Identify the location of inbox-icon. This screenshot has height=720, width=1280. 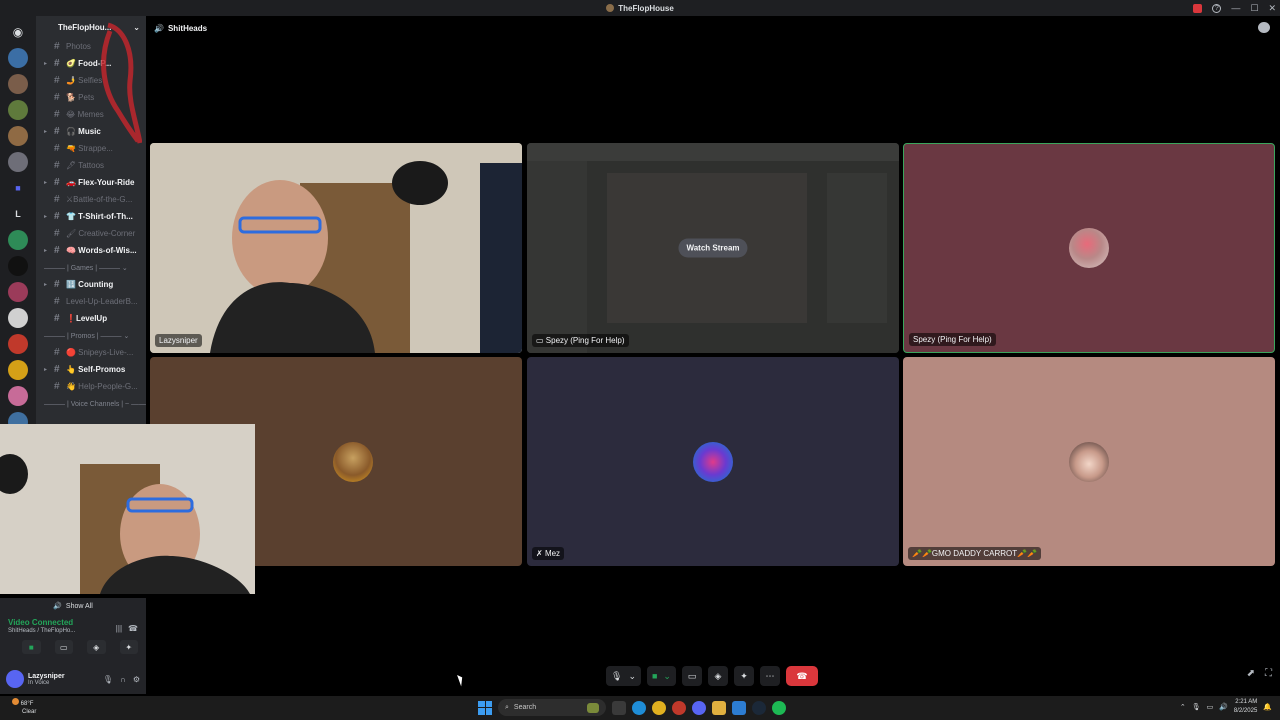
(1198, 8).